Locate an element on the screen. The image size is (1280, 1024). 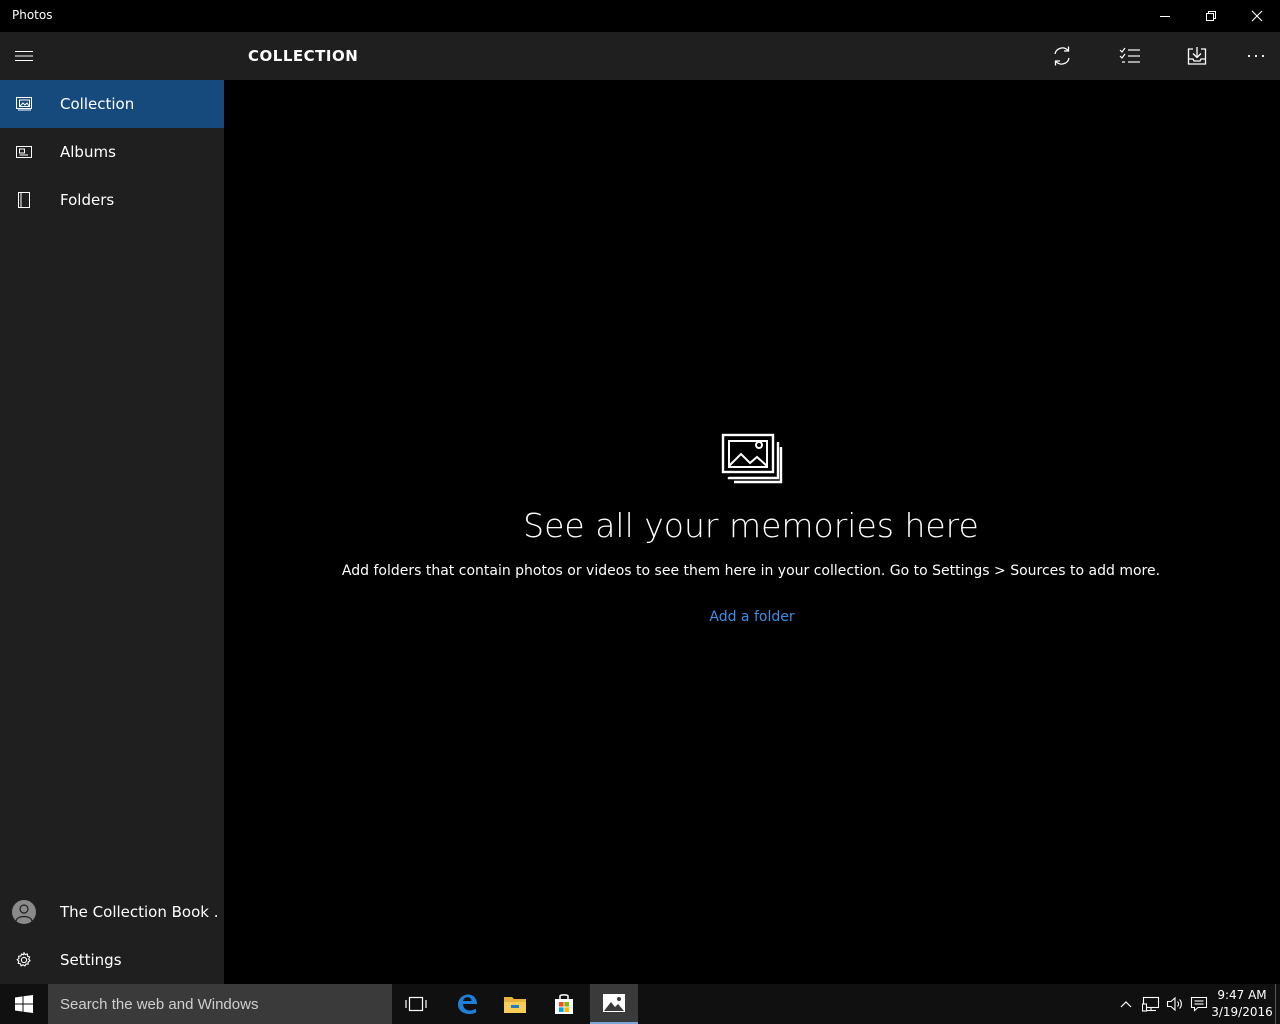
select-icon is located at coordinates (1129, 55).